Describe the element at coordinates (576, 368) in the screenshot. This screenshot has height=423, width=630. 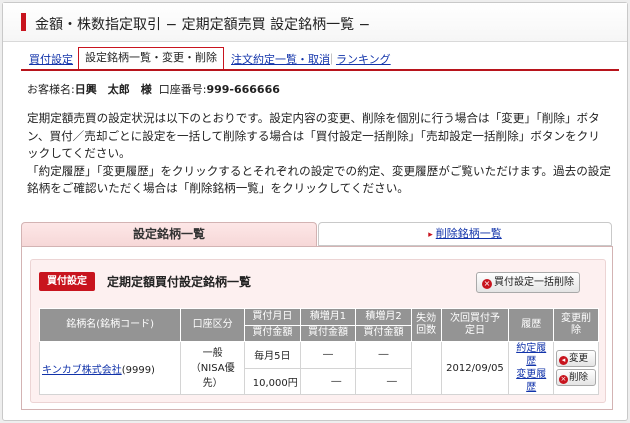
I see `modify-delete-cell: ◂ 変更 × 削除` at that location.